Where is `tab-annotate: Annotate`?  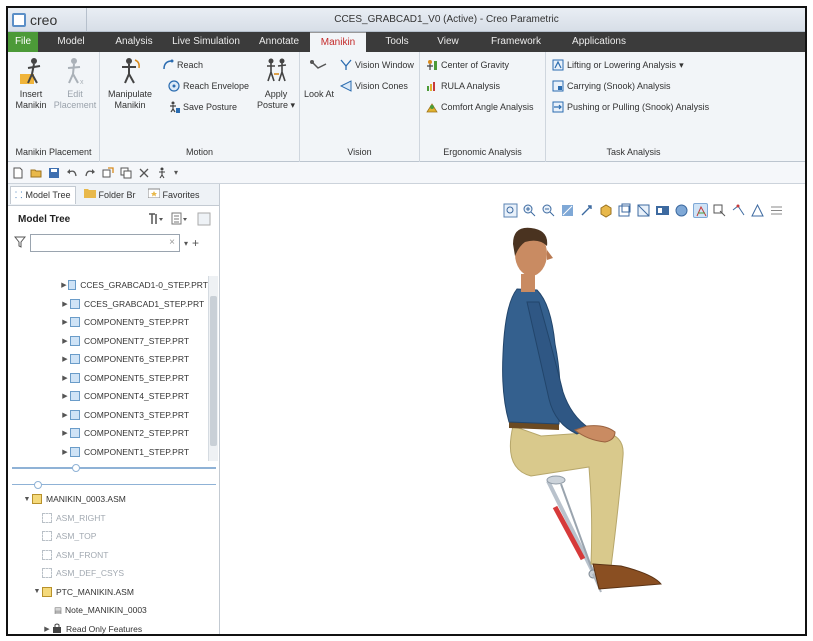 tab-annotate: Annotate is located at coordinates (279, 42).